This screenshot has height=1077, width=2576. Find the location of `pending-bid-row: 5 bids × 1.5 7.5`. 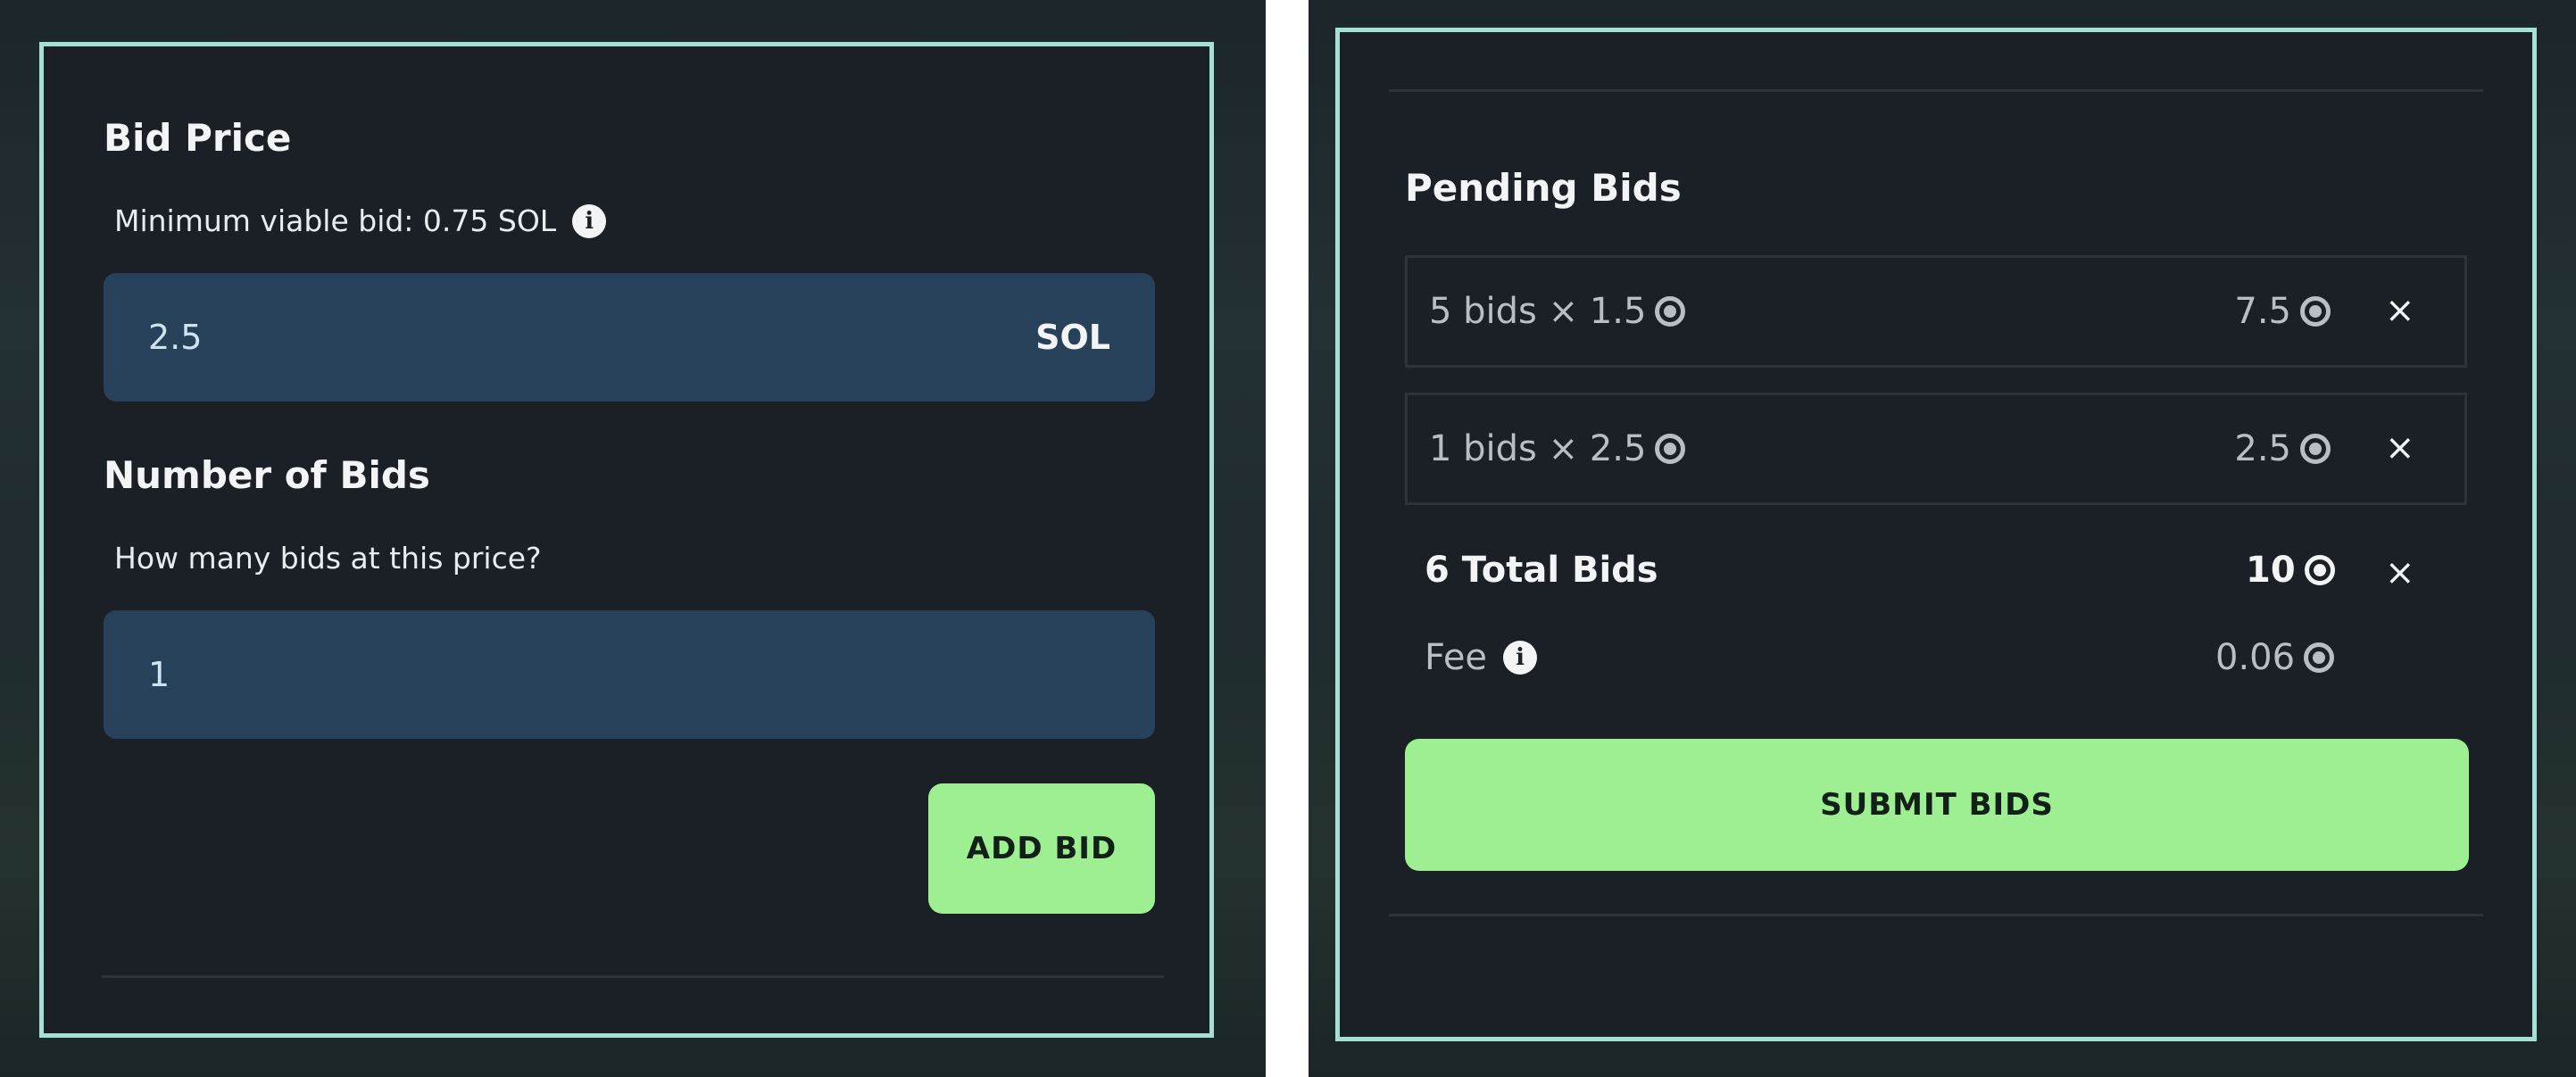

pending-bid-row: 5 bids × 1.5 7.5 is located at coordinates (1936, 312).